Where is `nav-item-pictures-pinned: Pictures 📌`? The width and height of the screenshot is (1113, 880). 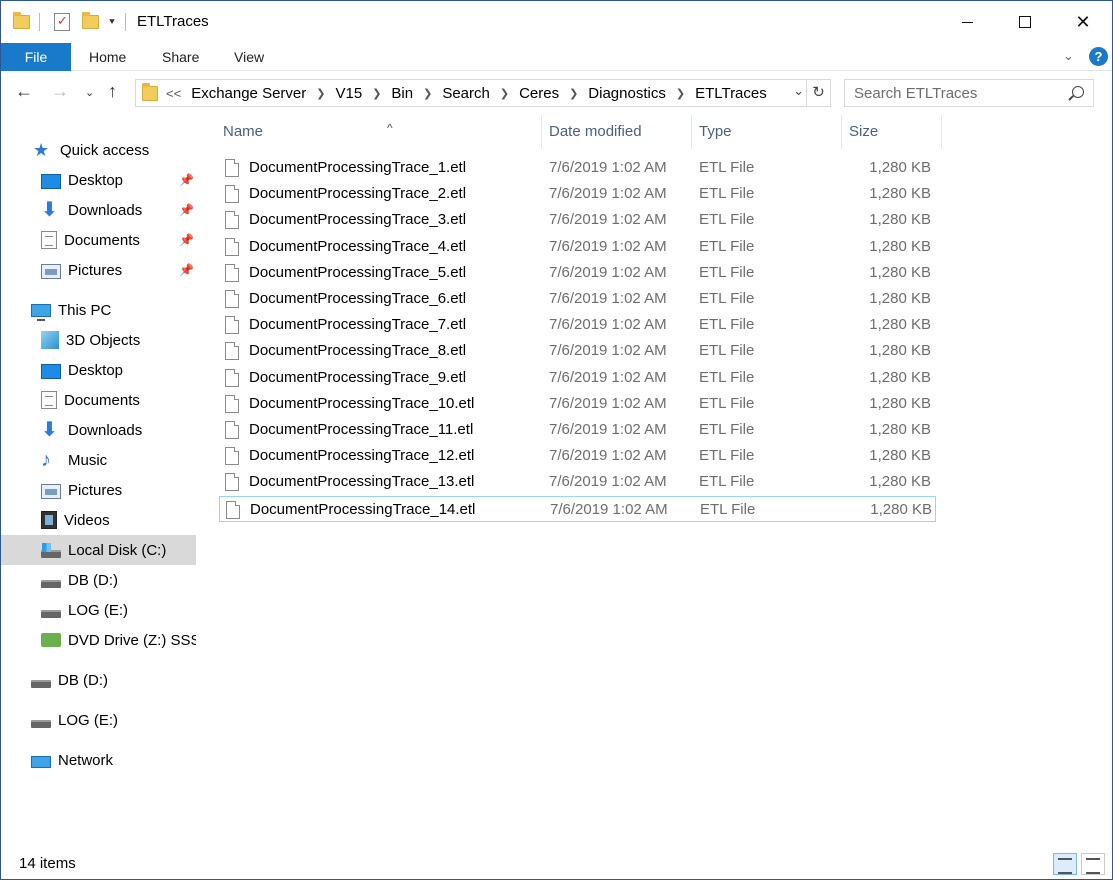 nav-item-pictures-pinned: Pictures 📌 is located at coordinates (98, 270).